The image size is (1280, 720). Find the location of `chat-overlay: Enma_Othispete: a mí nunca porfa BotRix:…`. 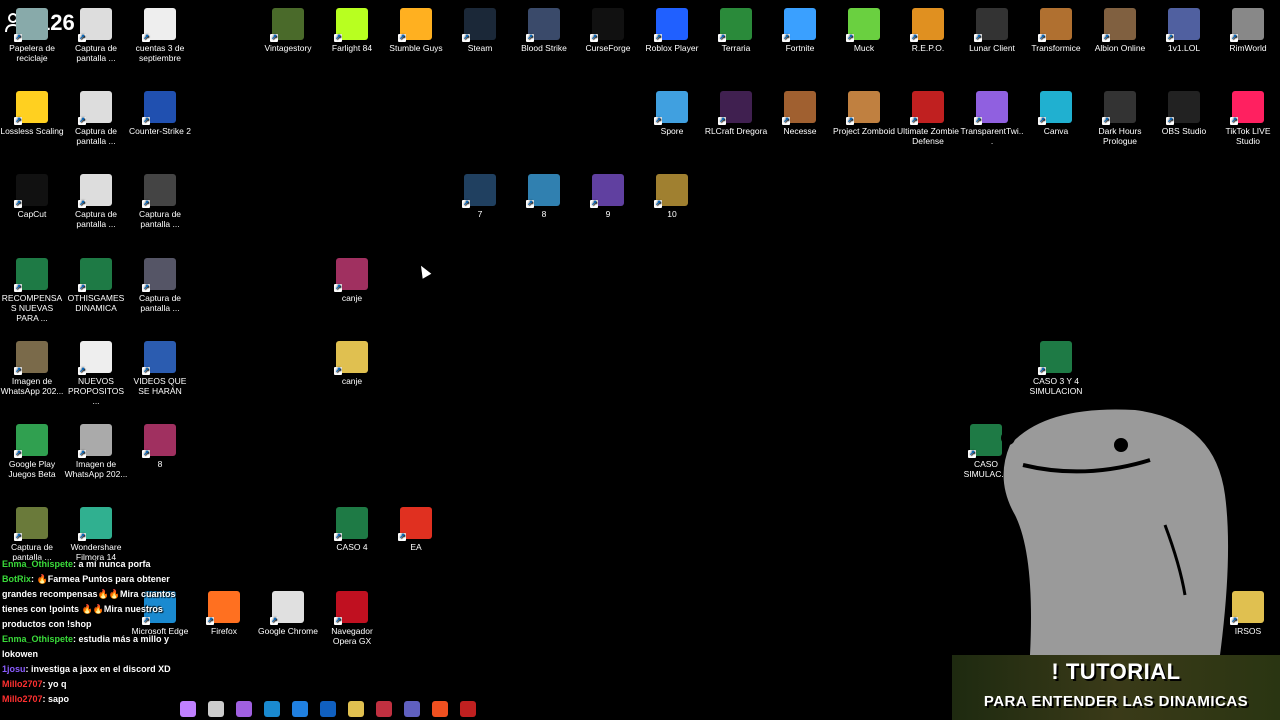

chat-overlay: Enma_Othispete: a mí nunca porfa BotRix:… is located at coordinates (97, 632).